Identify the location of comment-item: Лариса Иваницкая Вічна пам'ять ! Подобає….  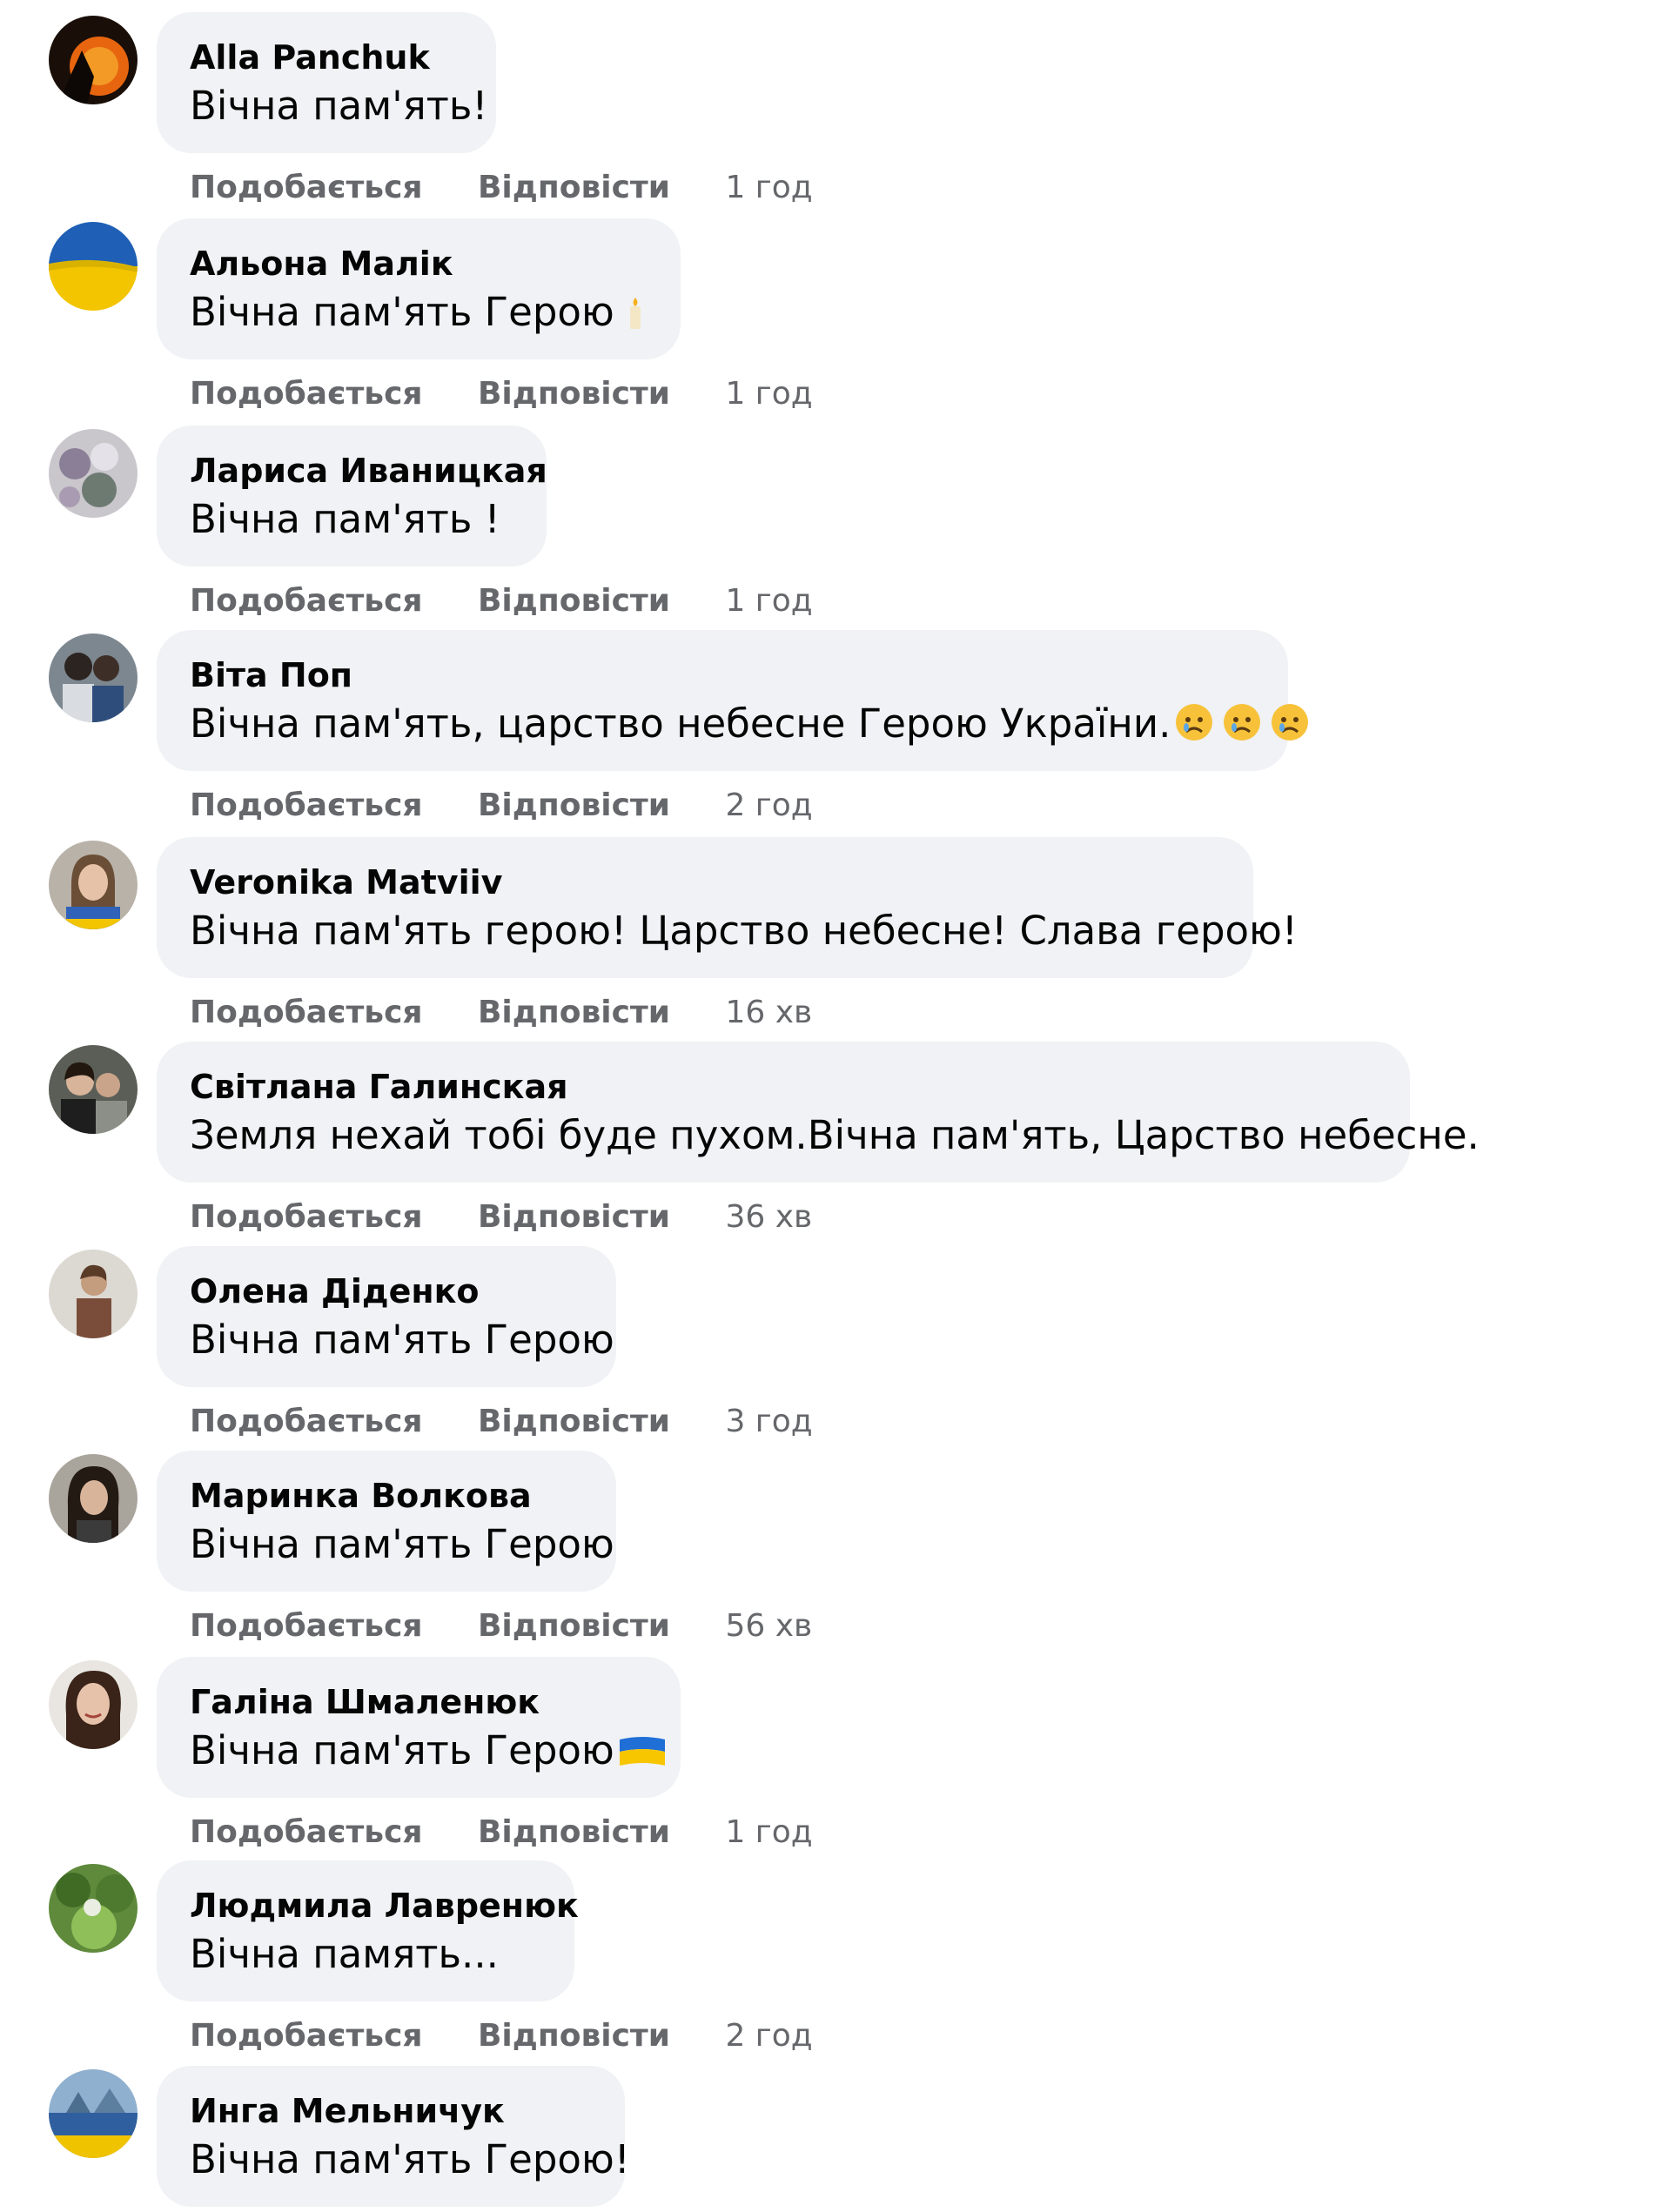
(835, 529).